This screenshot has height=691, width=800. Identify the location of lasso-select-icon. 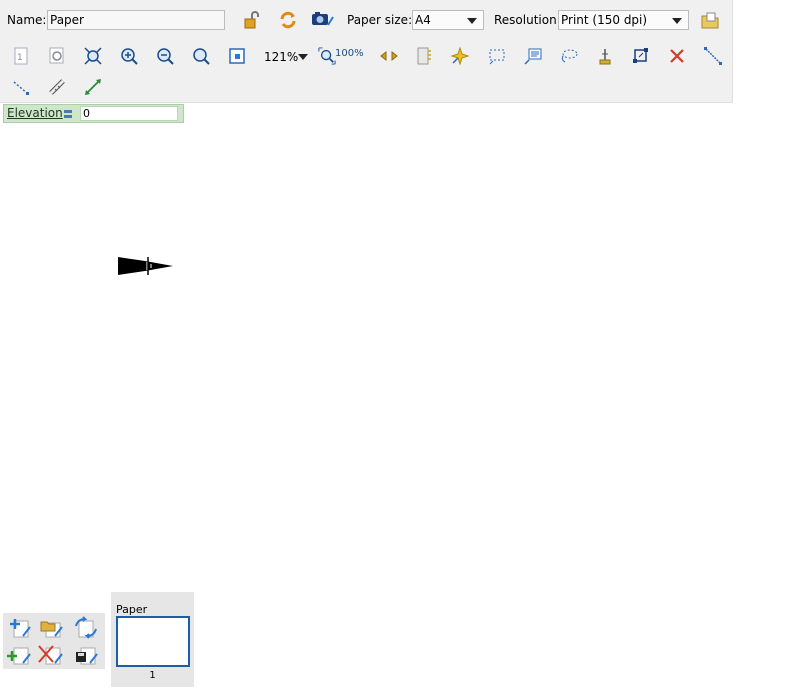
(569, 56).